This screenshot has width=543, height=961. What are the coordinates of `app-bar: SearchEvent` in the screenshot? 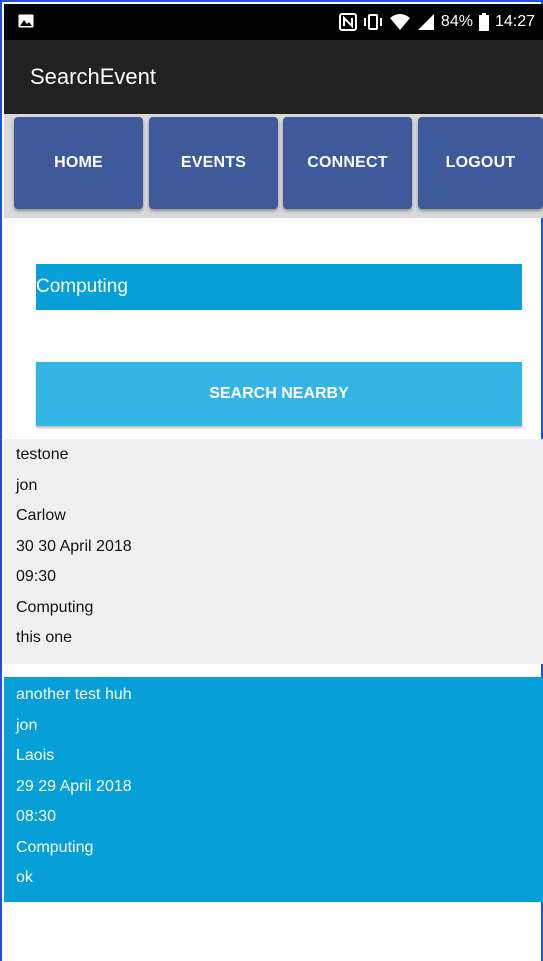 It's located at (273, 77).